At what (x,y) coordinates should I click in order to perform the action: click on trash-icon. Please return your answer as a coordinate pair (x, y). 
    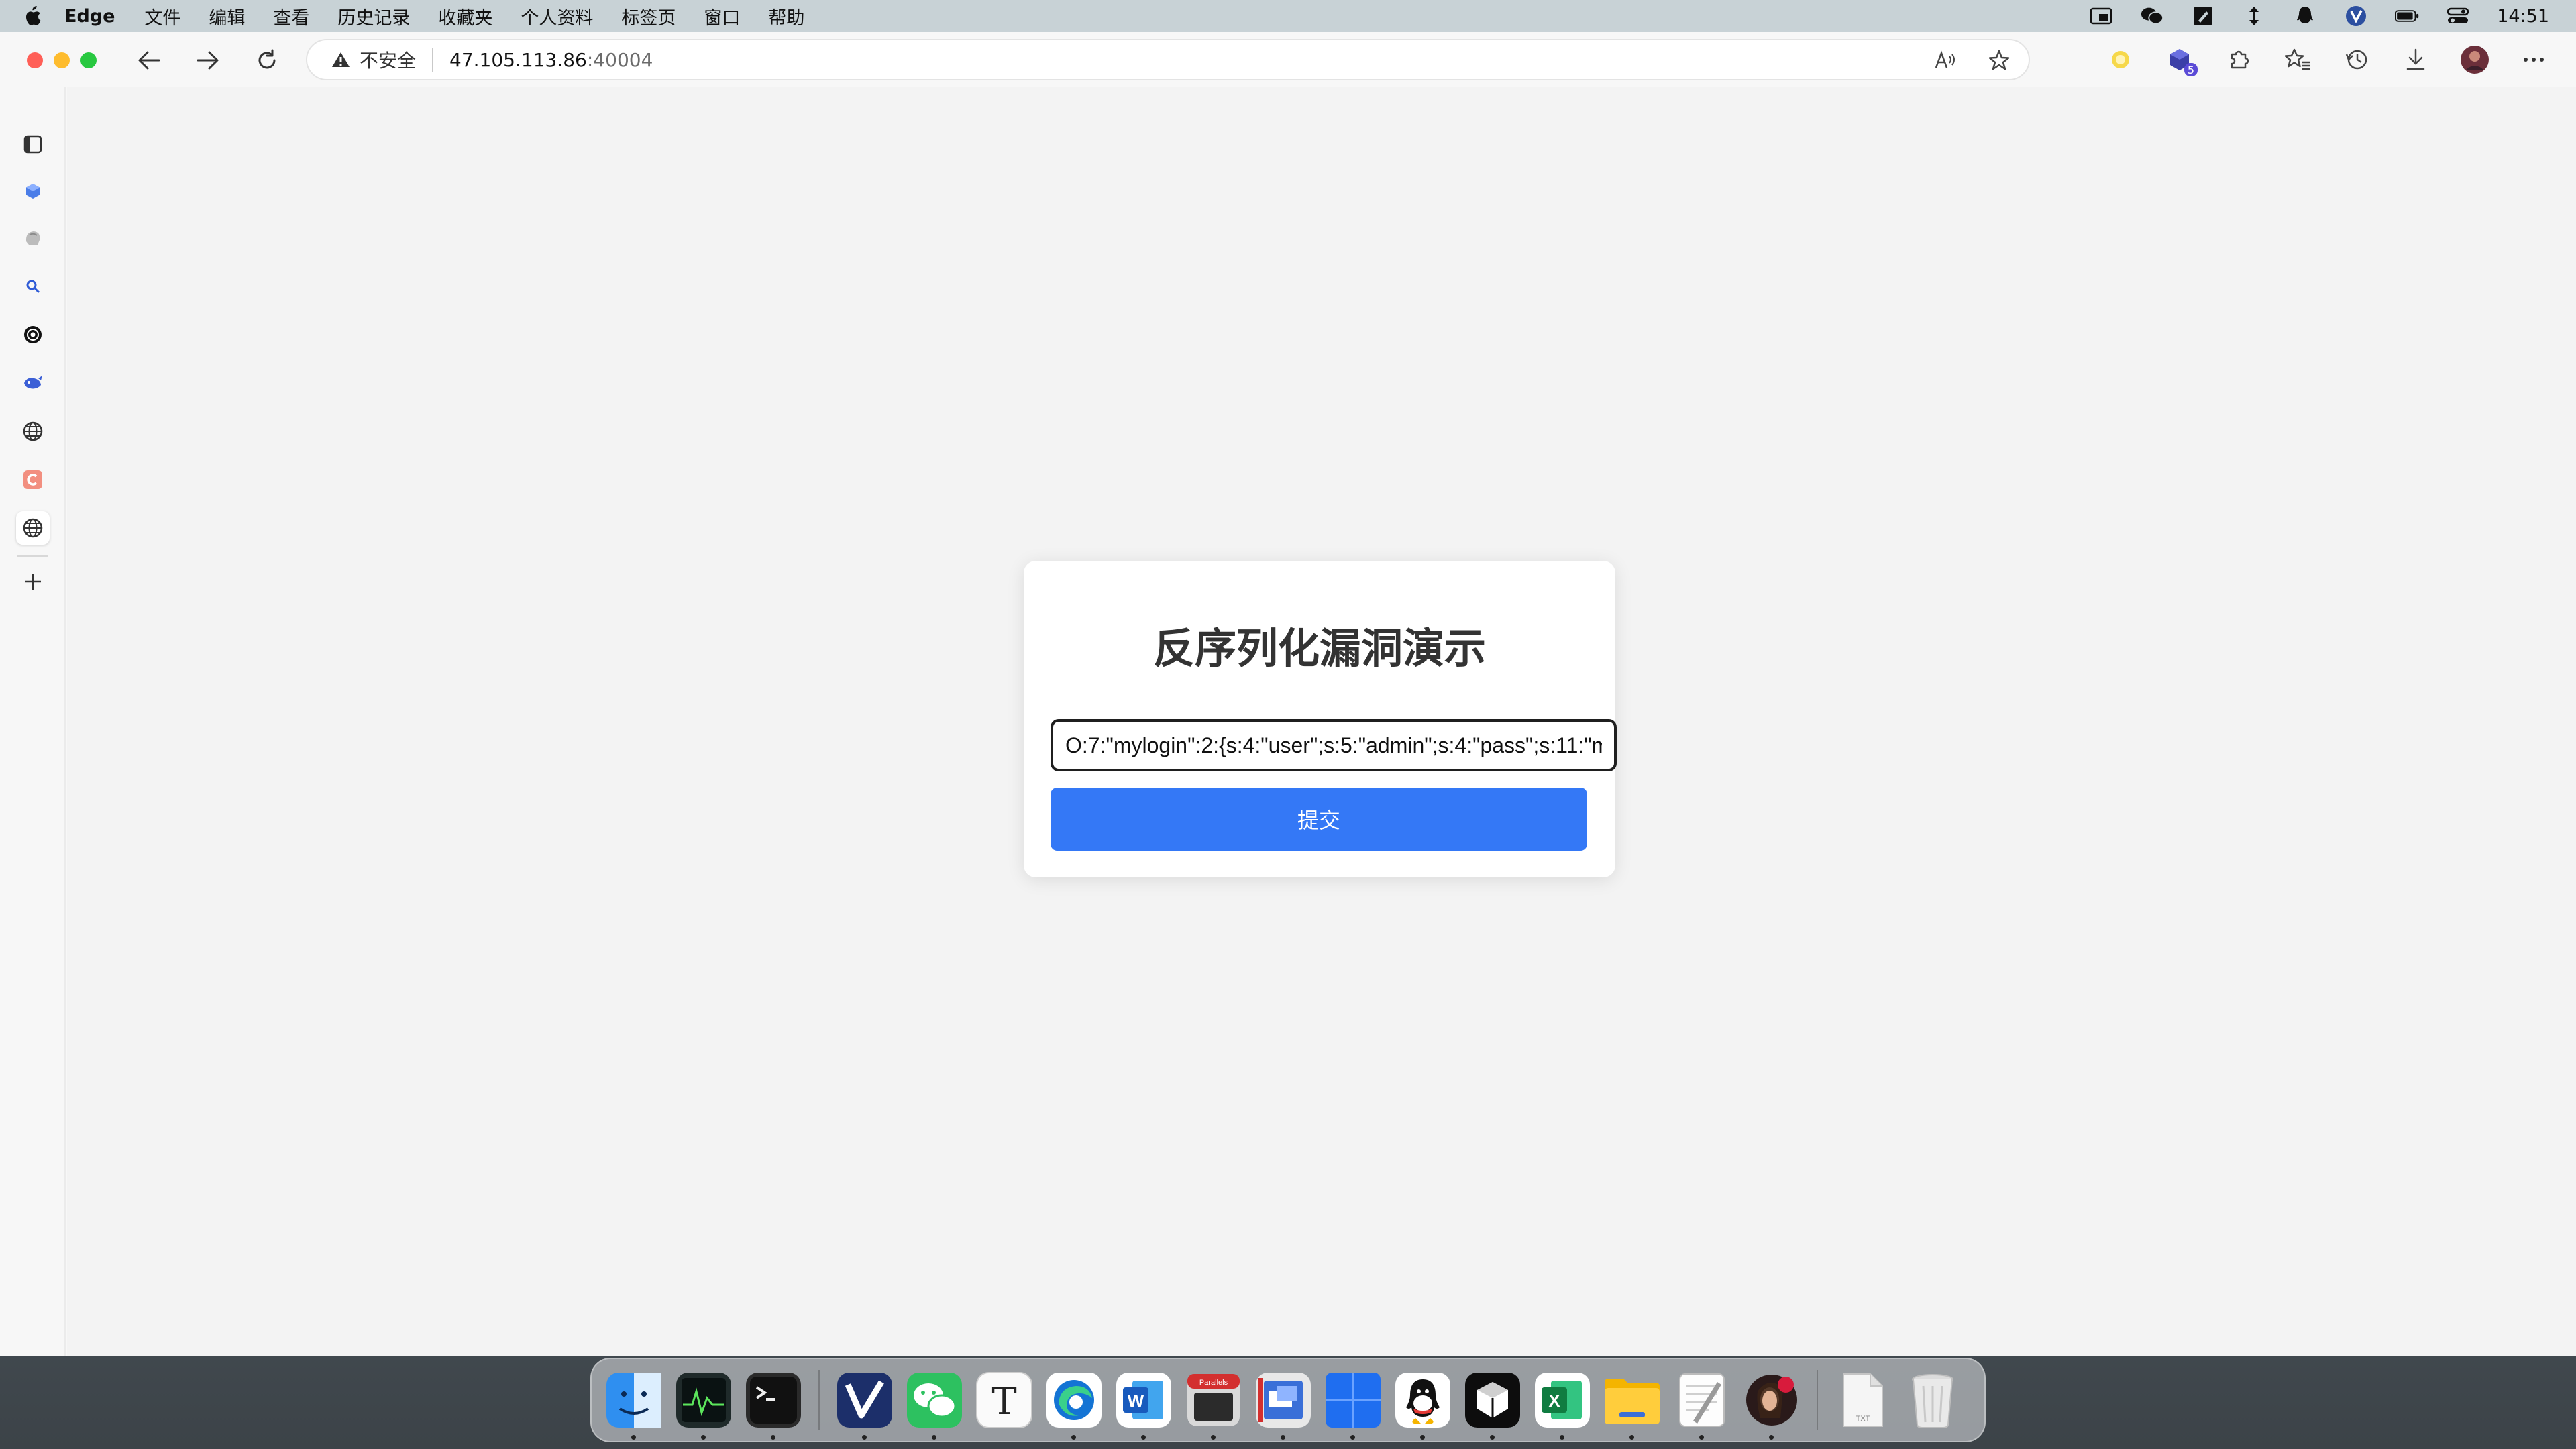
    Looking at the image, I should click on (1932, 1401).